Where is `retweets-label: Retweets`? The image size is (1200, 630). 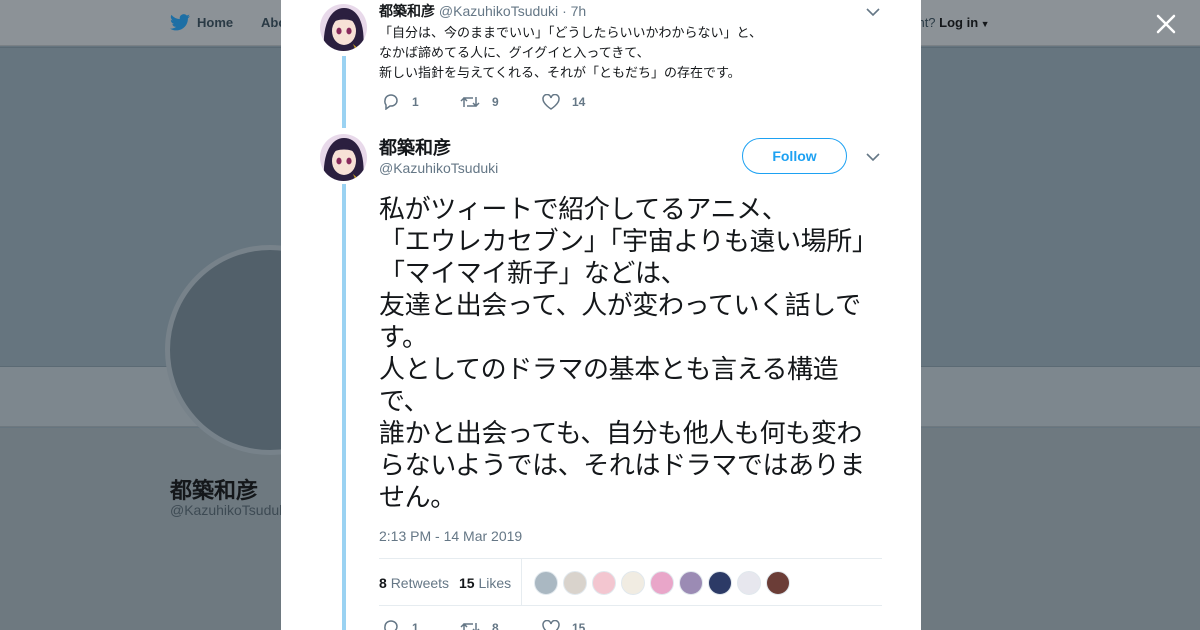
retweets-label: Retweets is located at coordinates (420, 583).